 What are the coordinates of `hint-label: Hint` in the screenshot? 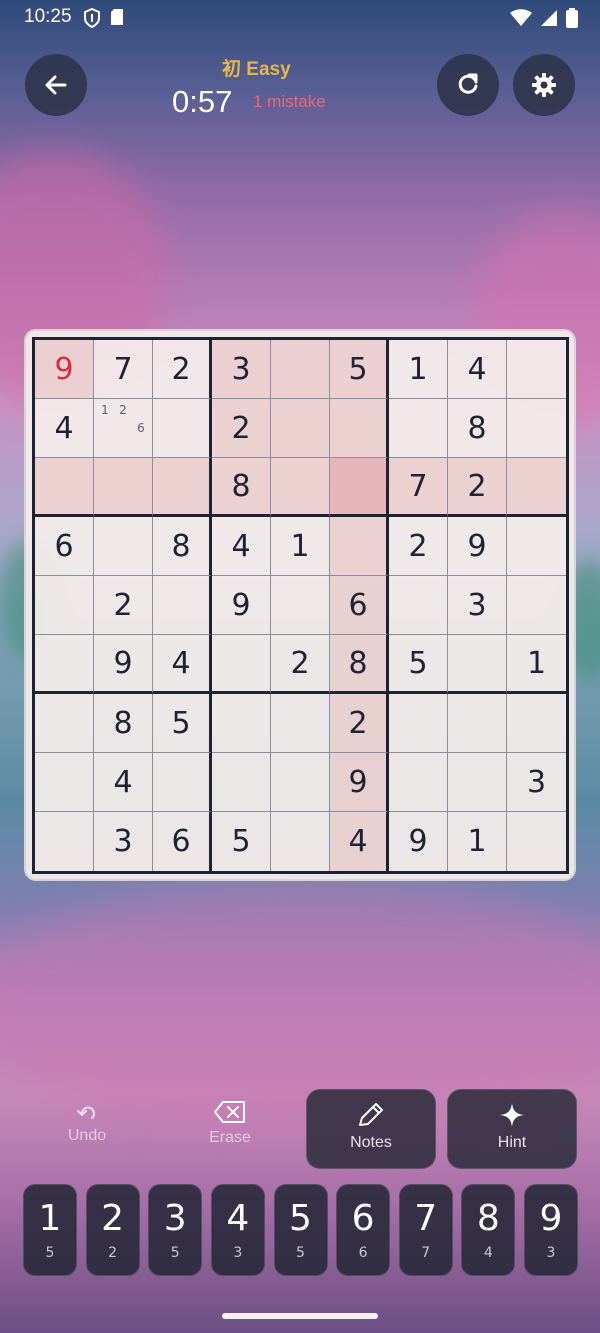 It's located at (512, 1142).